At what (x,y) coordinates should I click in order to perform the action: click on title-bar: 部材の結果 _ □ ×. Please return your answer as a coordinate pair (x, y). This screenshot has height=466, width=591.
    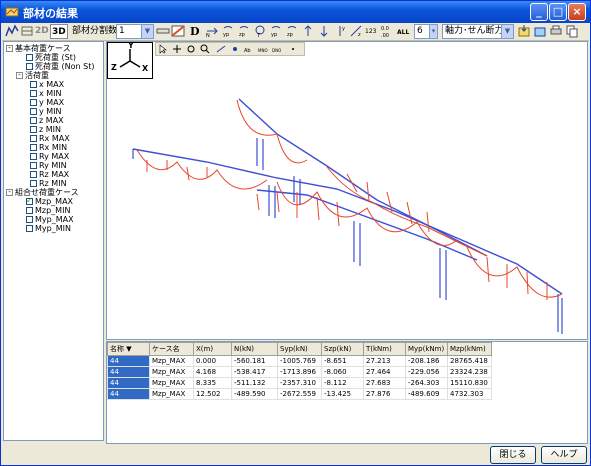
    Looking at the image, I should click on (295, 12).